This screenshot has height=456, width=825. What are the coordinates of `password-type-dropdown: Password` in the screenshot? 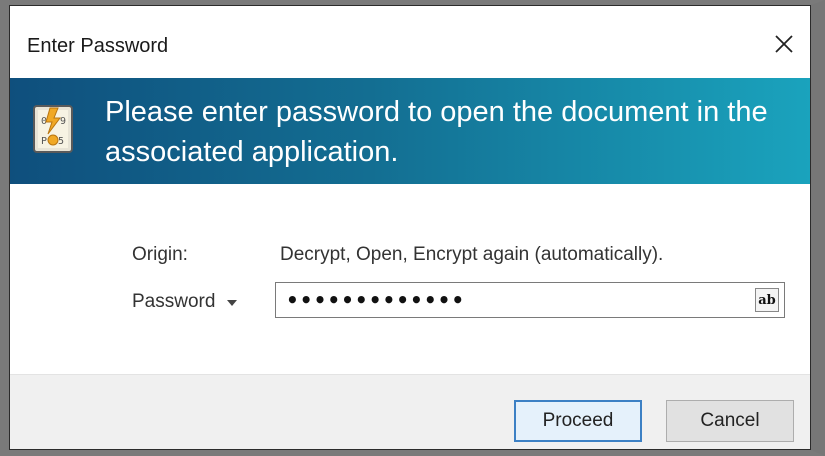 It's located at (185, 302).